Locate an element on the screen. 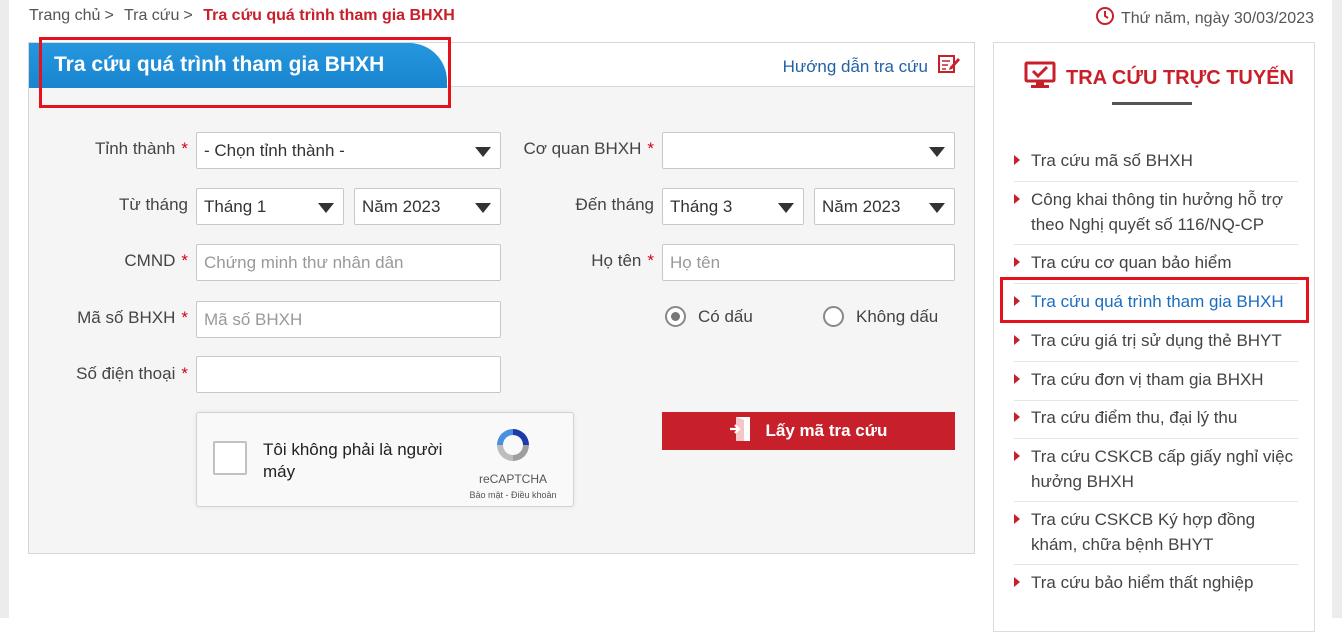  page-edge-right is located at coordinates (1337, 309).